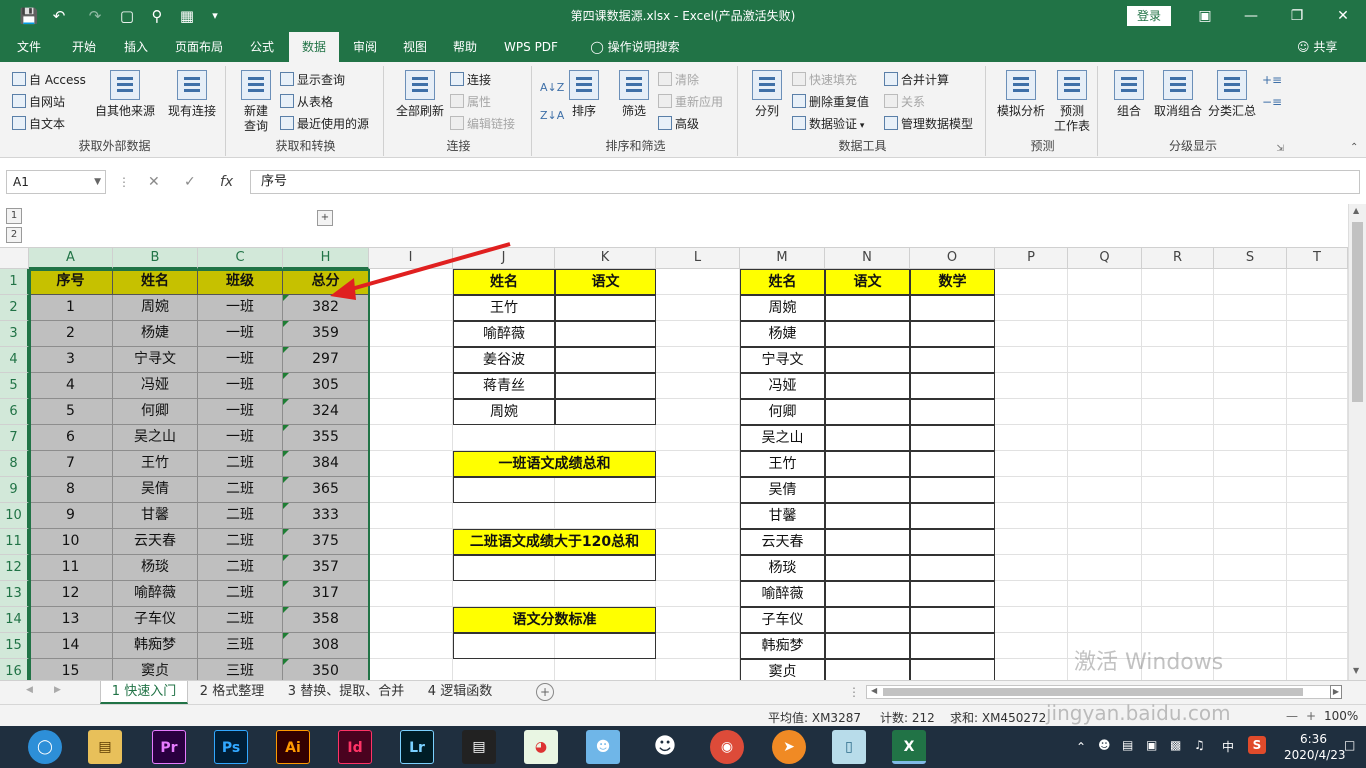 The image size is (1366, 768). Describe the element at coordinates (199, 47) in the screenshot. I see `tab-page-layout: 页面布局` at that location.